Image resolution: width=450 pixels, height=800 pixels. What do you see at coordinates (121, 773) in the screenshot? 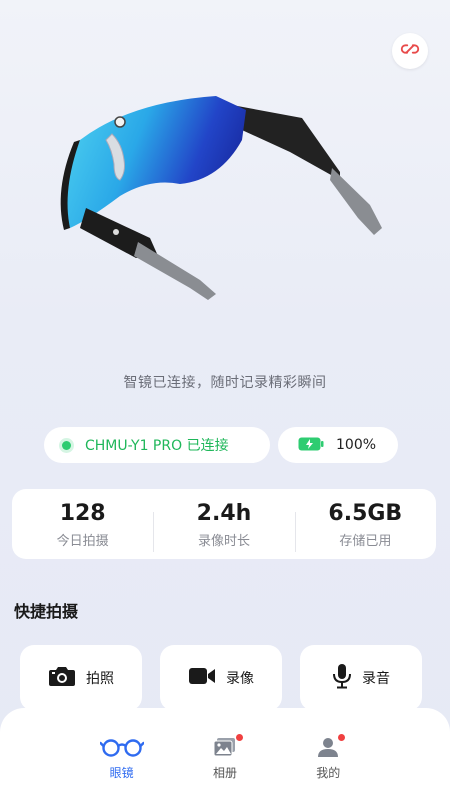
I see `tab-label: 眼镜` at bounding box center [121, 773].